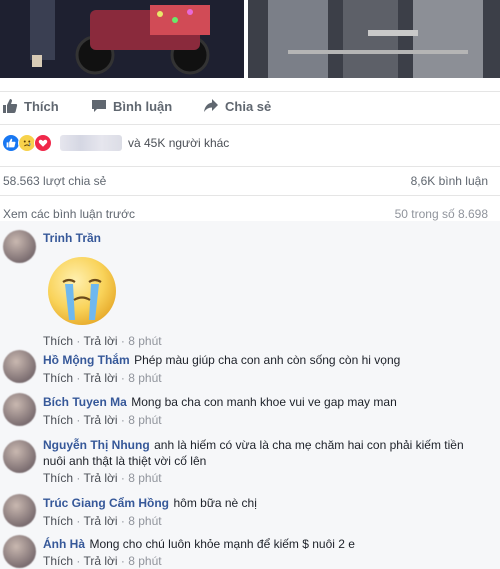 The image size is (500, 569). What do you see at coordinates (69, 214) in the screenshot?
I see `view-previous-comments-link: Xem các bình luận trước` at bounding box center [69, 214].